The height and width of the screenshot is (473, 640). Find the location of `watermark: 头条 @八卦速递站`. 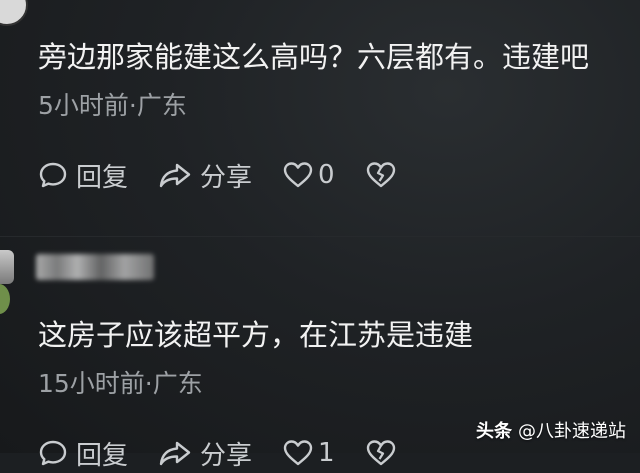

watermark: 头条 @八卦速递站 is located at coordinates (551, 430).